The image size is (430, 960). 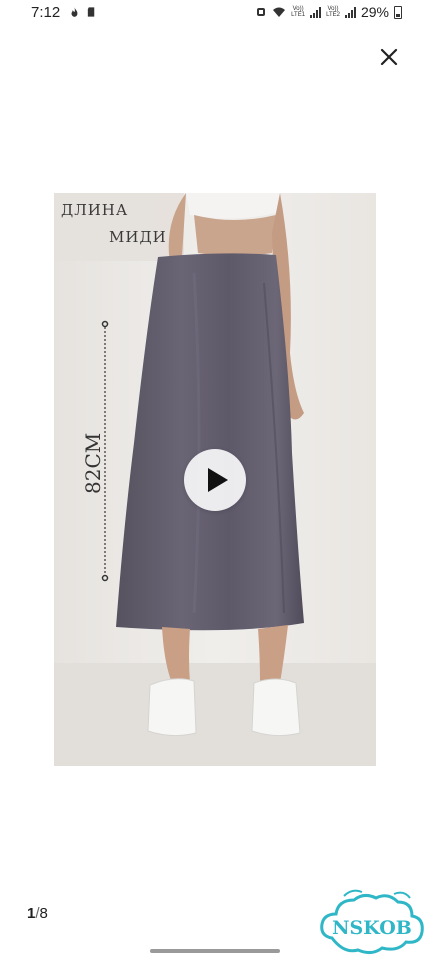 What do you see at coordinates (261, 12) in the screenshot?
I see `alarm-icon` at bounding box center [261, 12].